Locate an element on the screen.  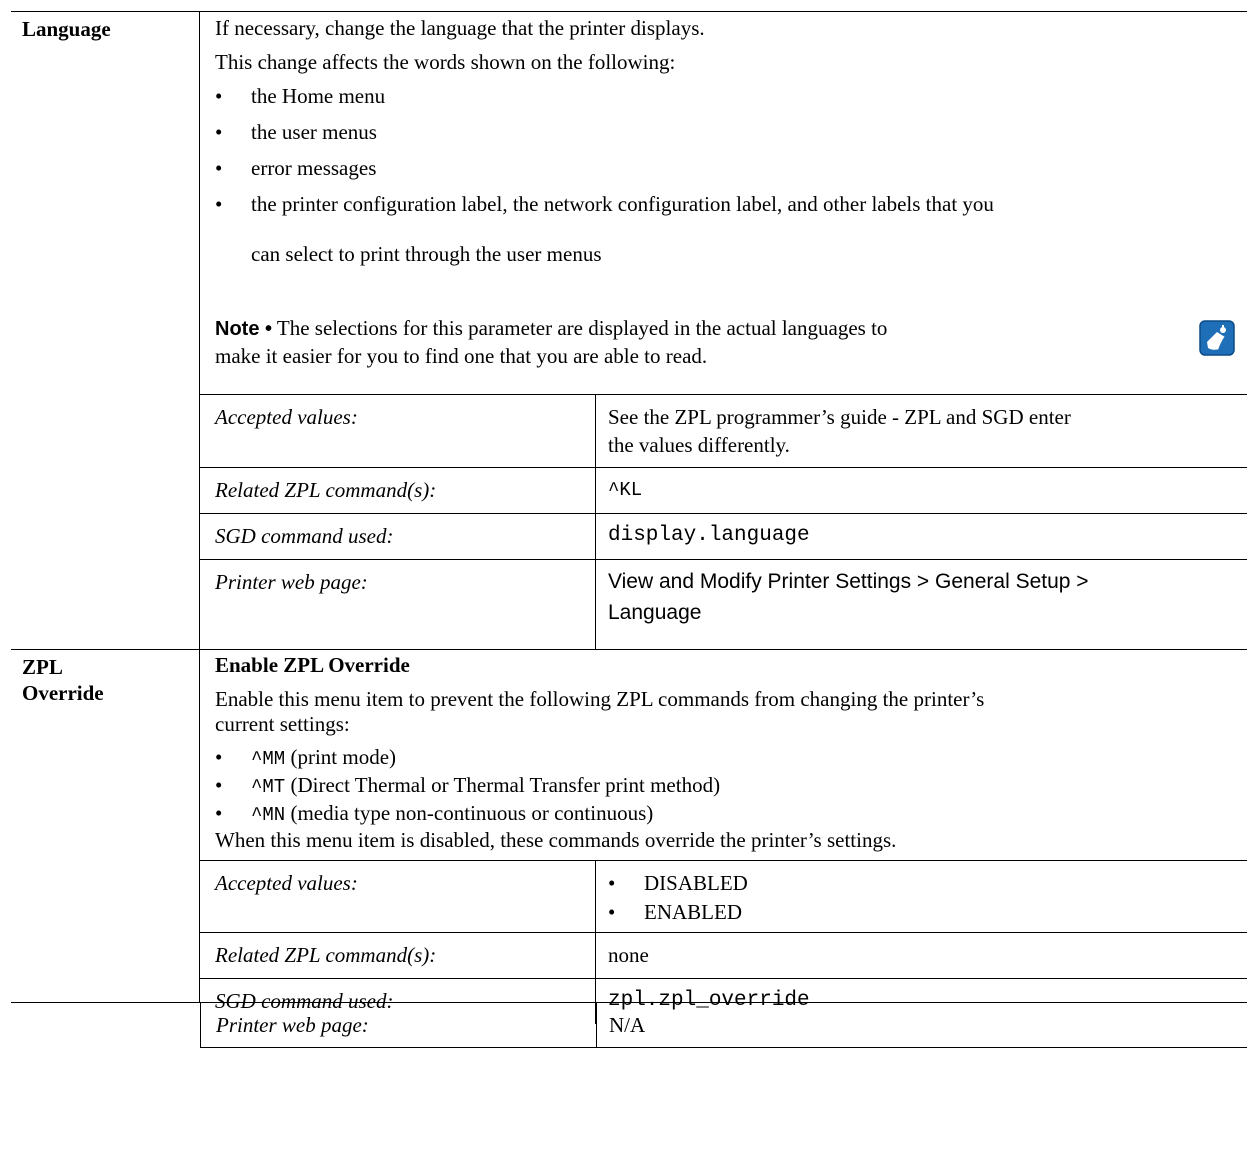
language-zpl-row: Related ZPL command(s): ^KL is located at coordinates (723, 490).